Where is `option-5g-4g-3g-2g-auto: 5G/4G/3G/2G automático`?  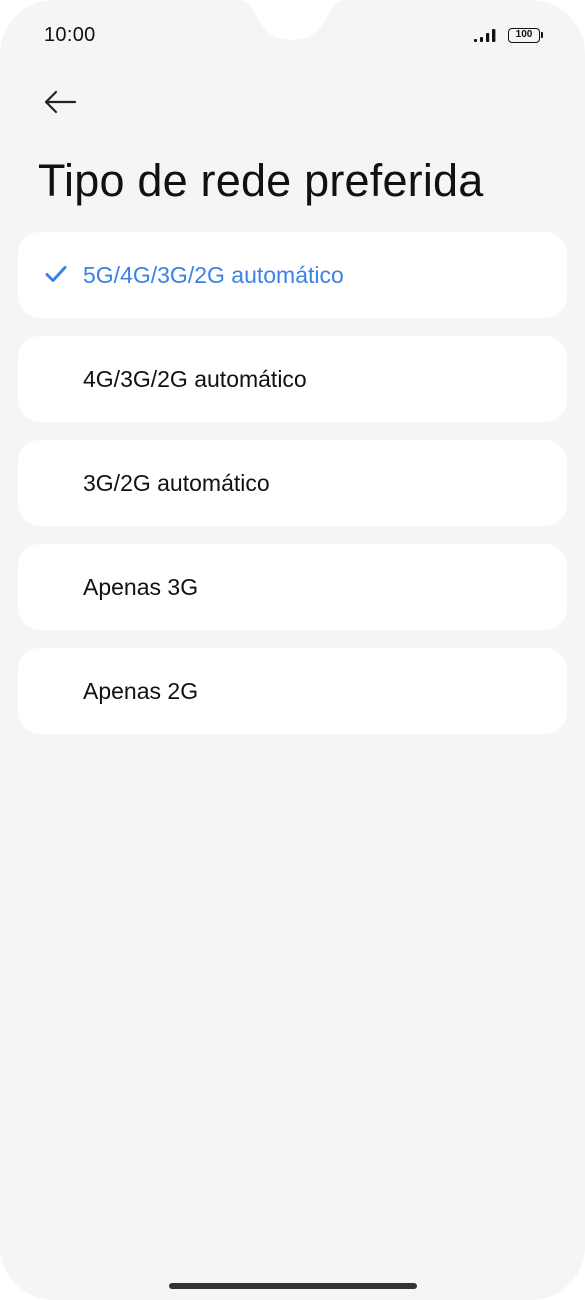 option-5g-4g-3g-2g-auto: 5G/4G/3G/2G automático is located at coordinates (292, 275).